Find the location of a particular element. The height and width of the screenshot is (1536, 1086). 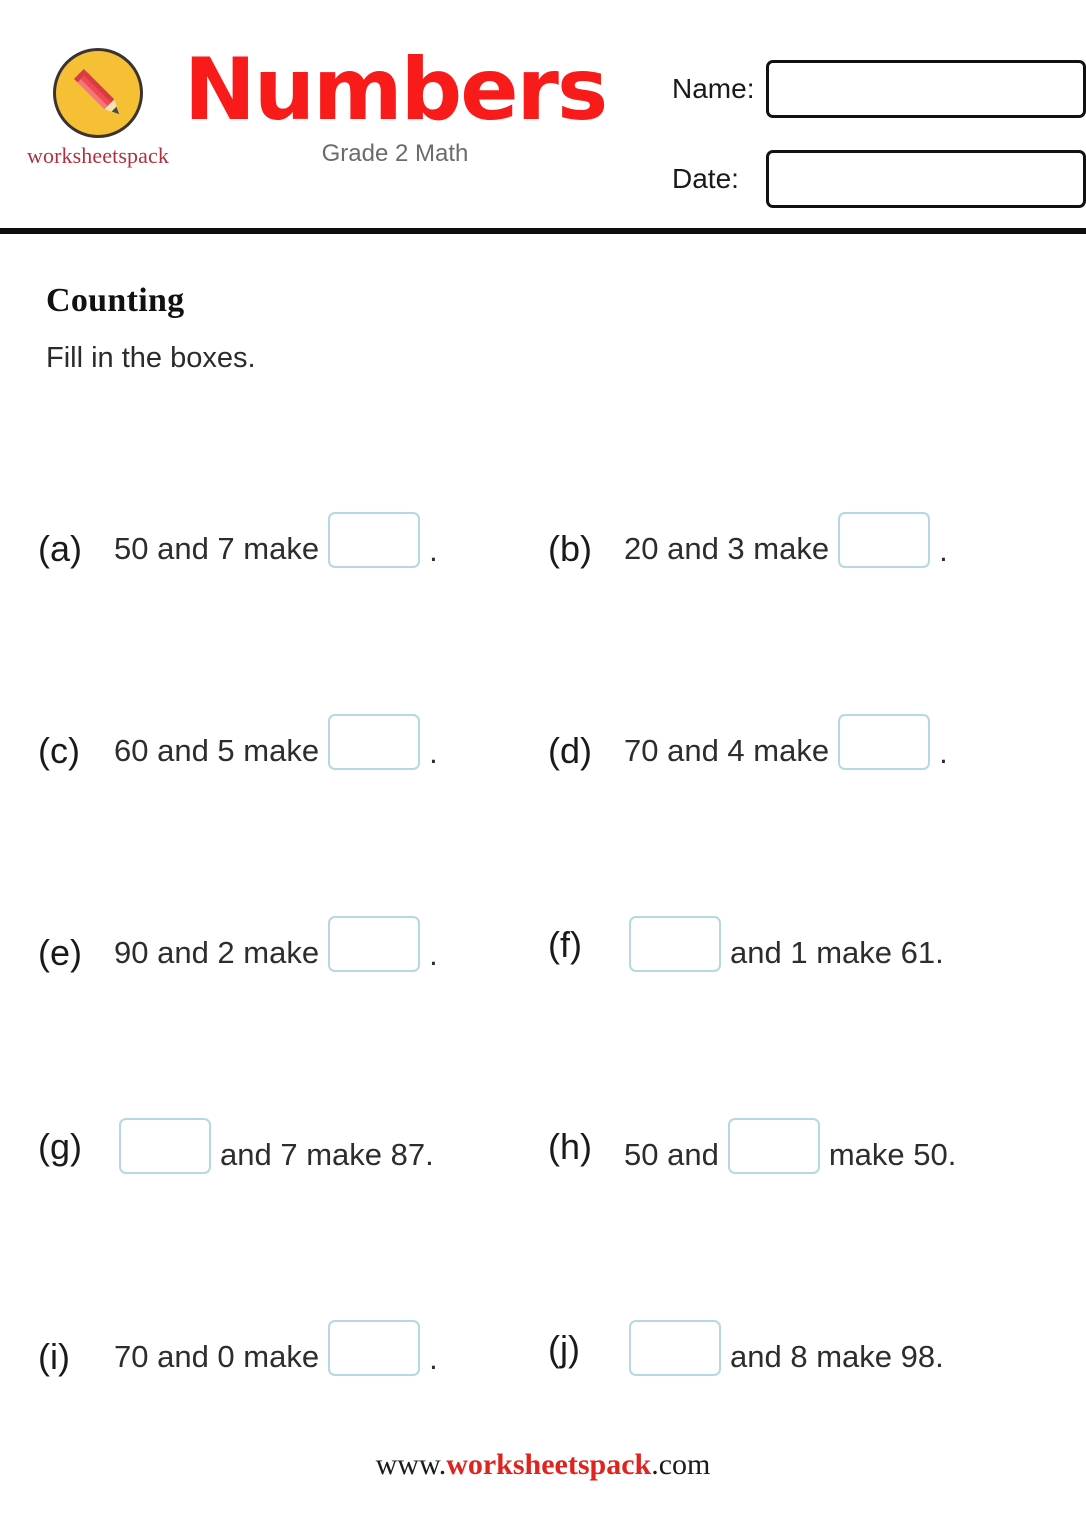

brand-logo: worksheetspack is located at coordinates (98, 108).